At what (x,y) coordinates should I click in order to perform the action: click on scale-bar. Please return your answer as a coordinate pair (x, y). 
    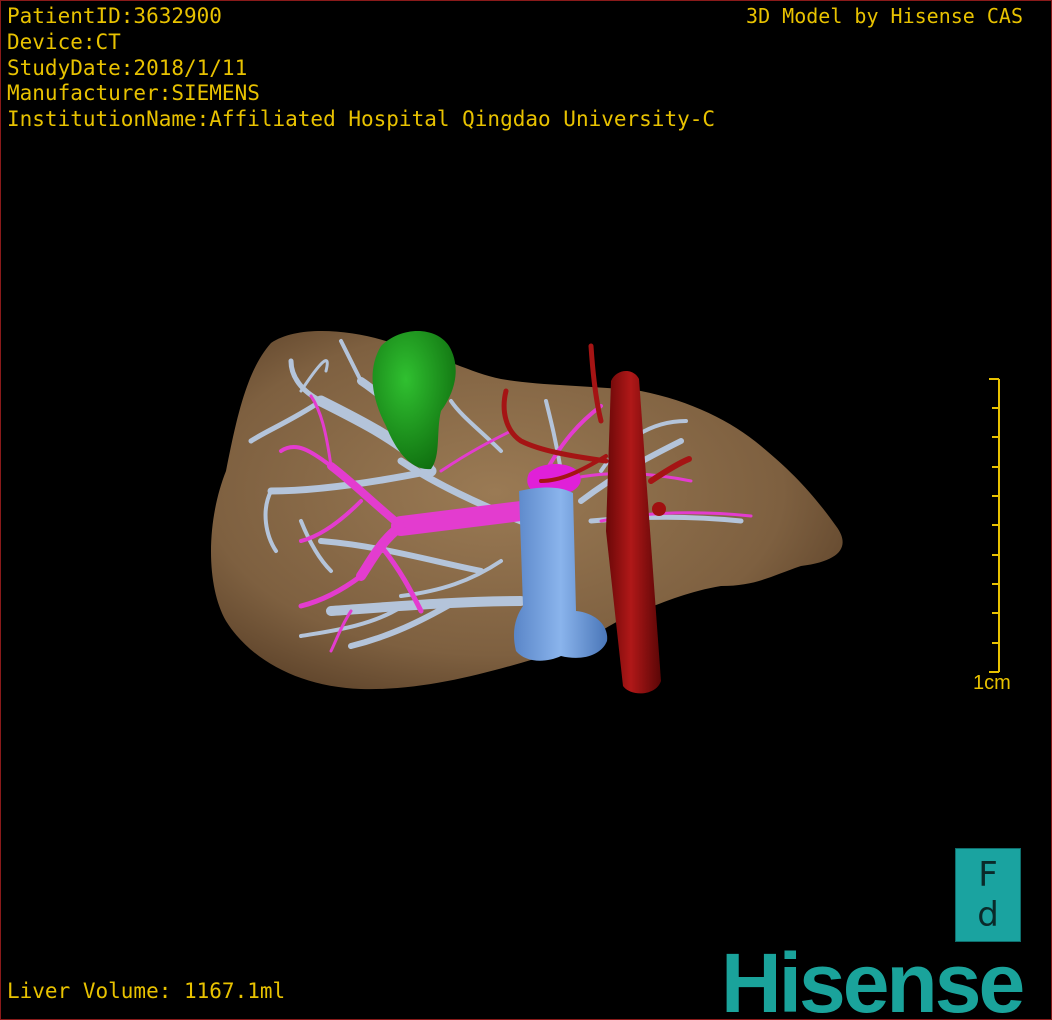
    Looking at the image, I should click on (994, 525).